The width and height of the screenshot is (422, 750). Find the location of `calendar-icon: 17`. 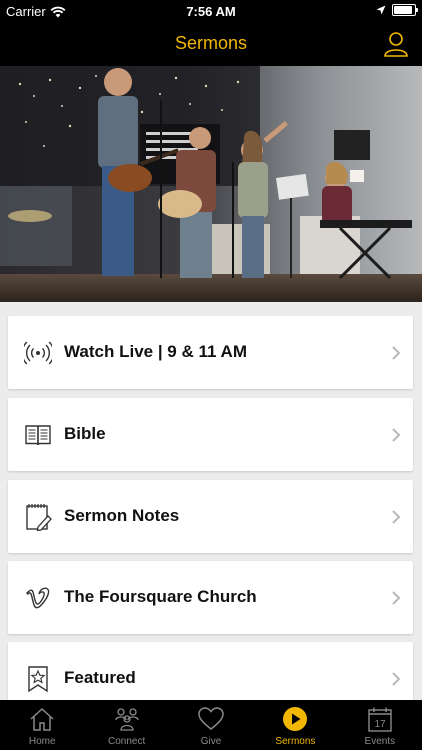

calendar-icon: 17 is located at coordinates (380, 719).